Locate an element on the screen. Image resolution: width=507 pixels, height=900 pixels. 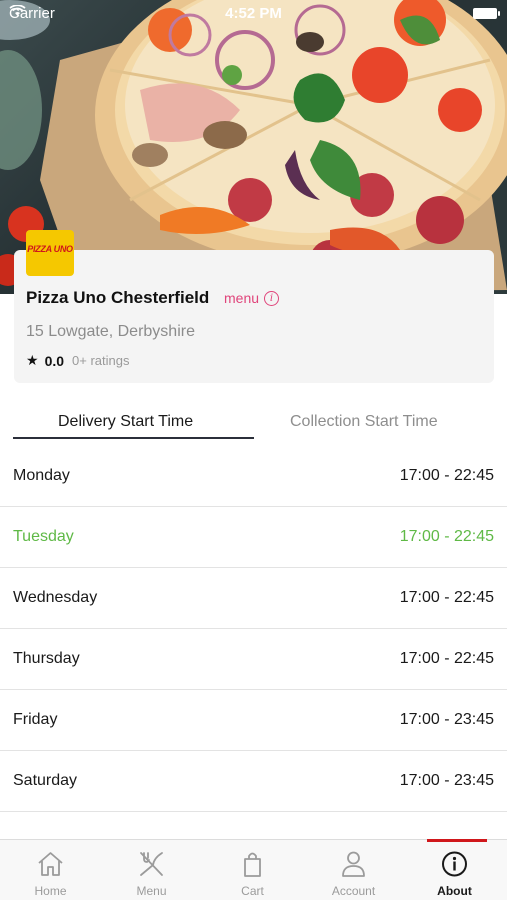
restaurant-address: 15 Lowgate, Derbyshire is located at coordinates (110, 331).